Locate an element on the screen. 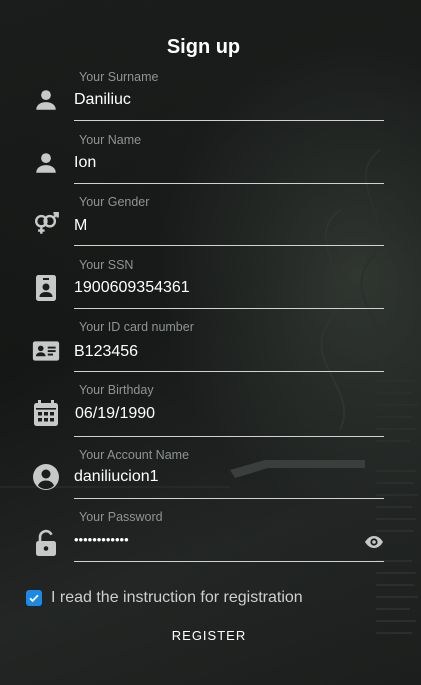 Image resolution: width=421 pixels, height=685 pixels. birthday-underline is located at coordinates (229, 436).